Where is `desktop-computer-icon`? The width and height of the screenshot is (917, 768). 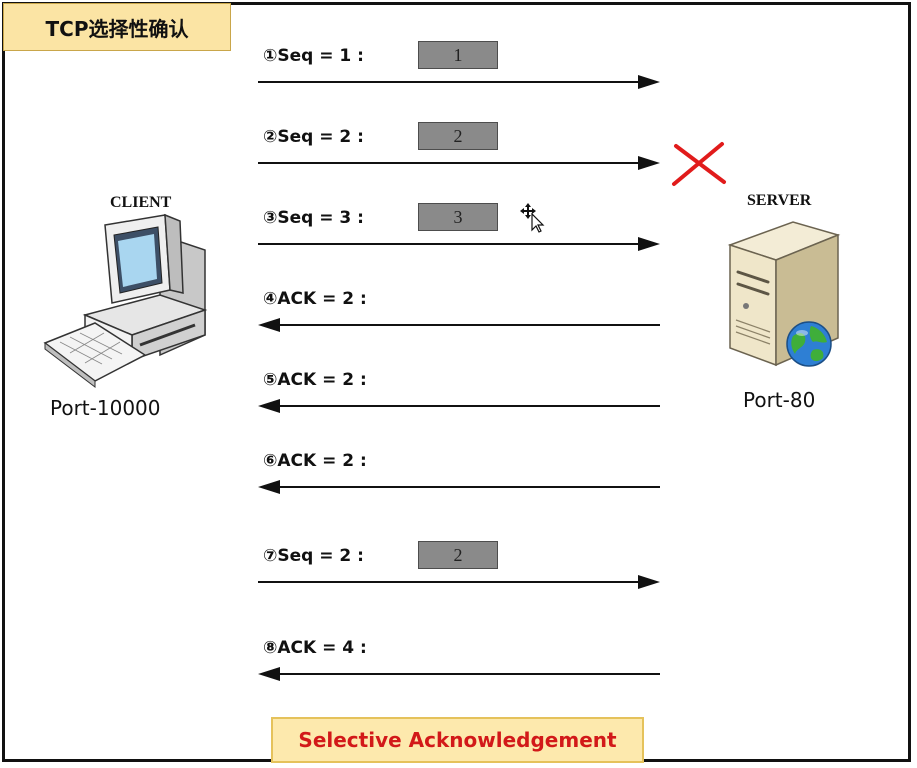
desktop-computer-icon is located at coordinates (125, 301).